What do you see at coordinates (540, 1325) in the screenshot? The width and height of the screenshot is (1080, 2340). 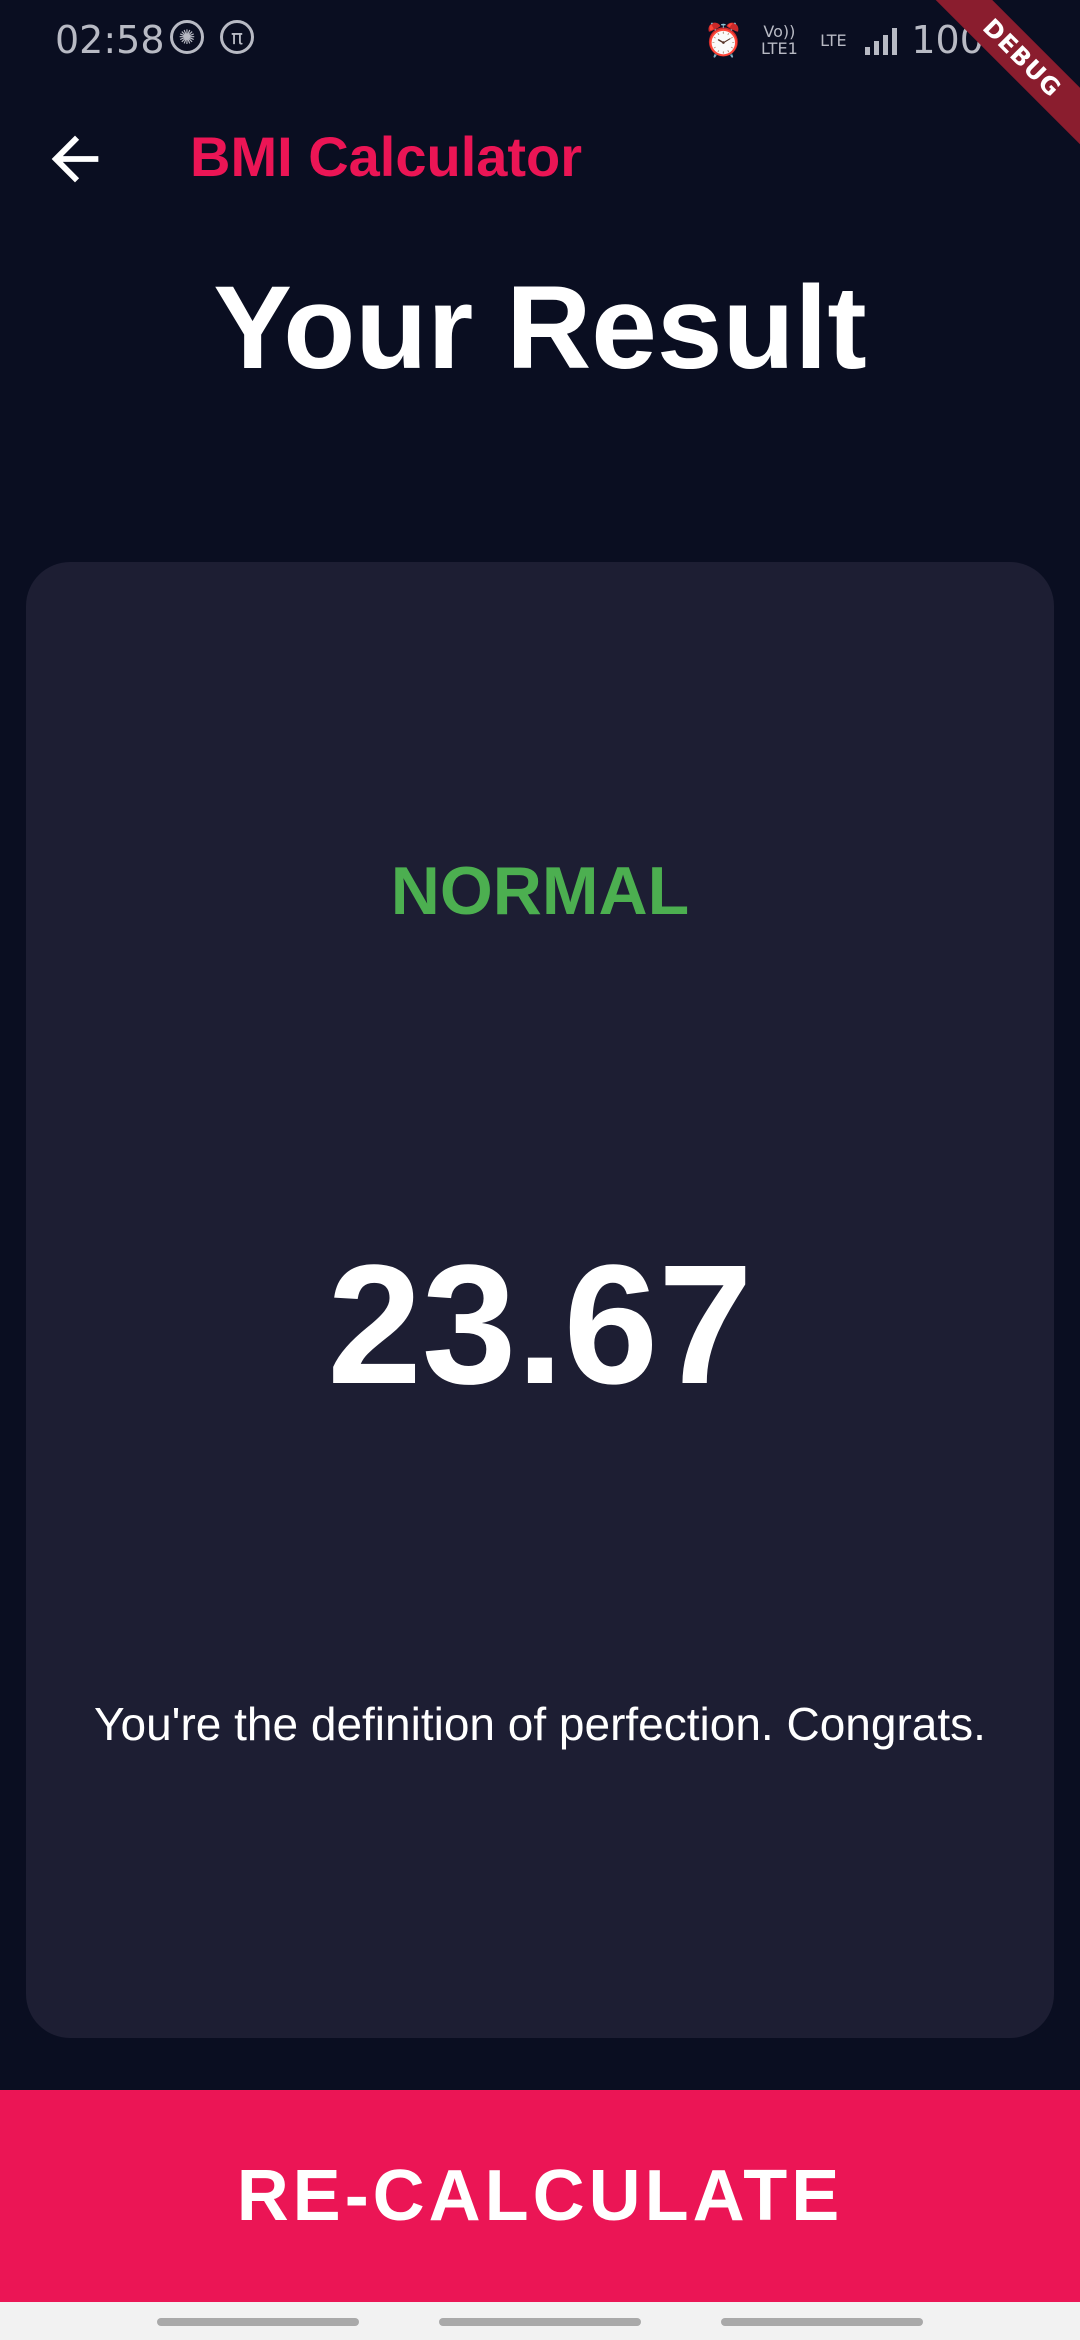 I see `bmi-value: 23.67` at bounding box center [540, 1325].